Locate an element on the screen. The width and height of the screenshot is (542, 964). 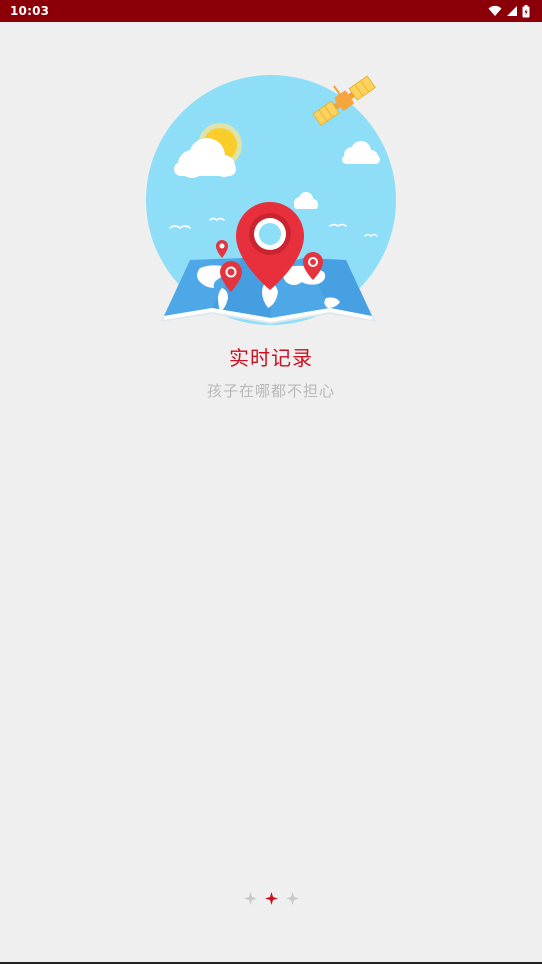
status-icons is located at coordinates (509, 11).